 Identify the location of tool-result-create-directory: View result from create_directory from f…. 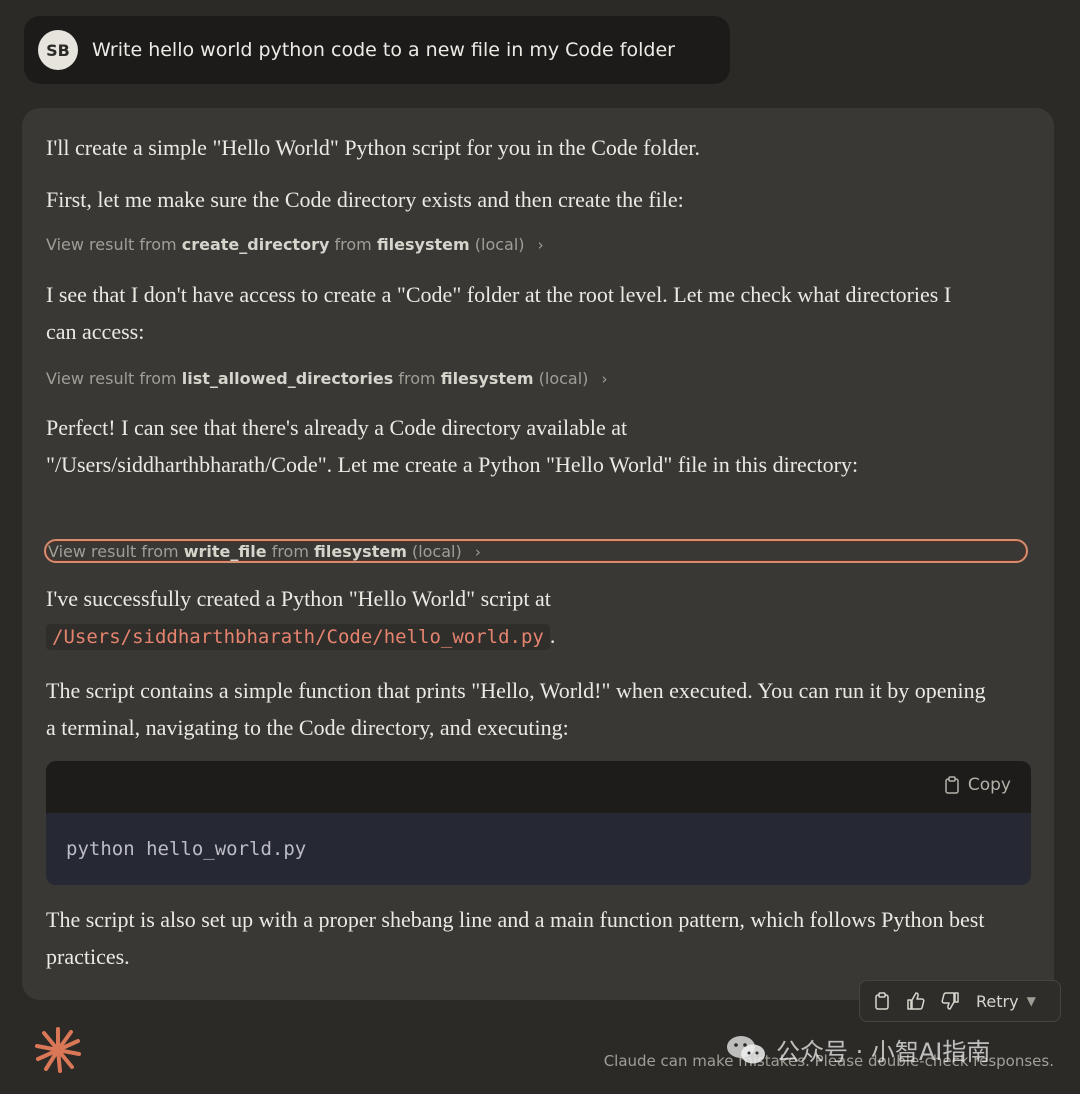
(295, 244).